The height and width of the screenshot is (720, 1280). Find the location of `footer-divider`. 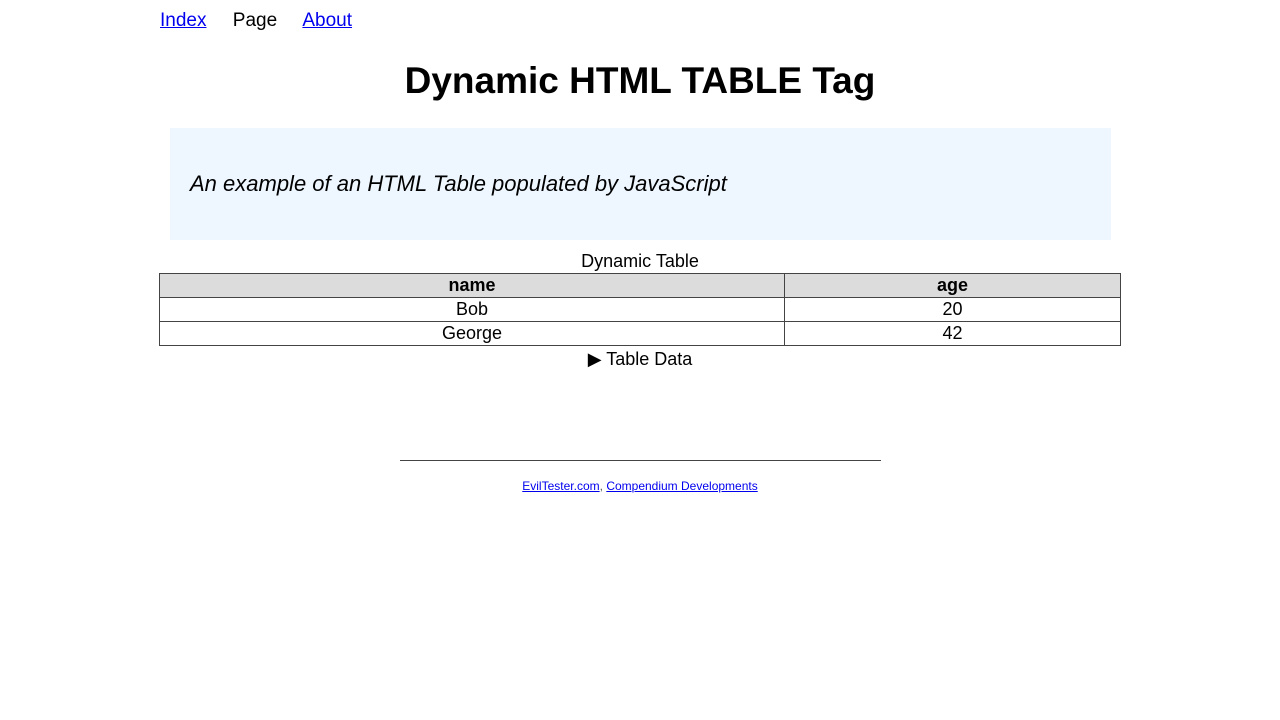

footer-divider is located at coordinates (640, 460).